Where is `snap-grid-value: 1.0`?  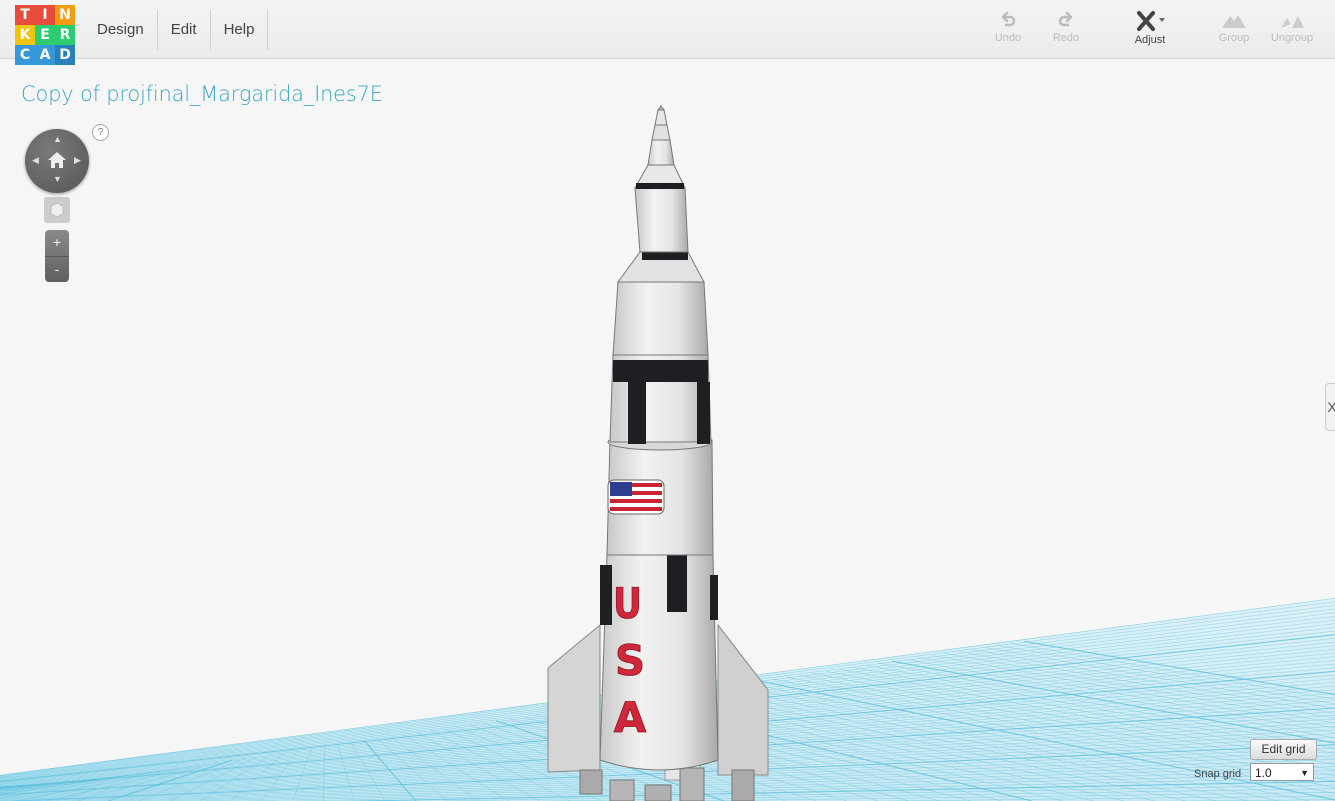 snap-grid-value: 1.0 is located at coordinates (1263, 773).